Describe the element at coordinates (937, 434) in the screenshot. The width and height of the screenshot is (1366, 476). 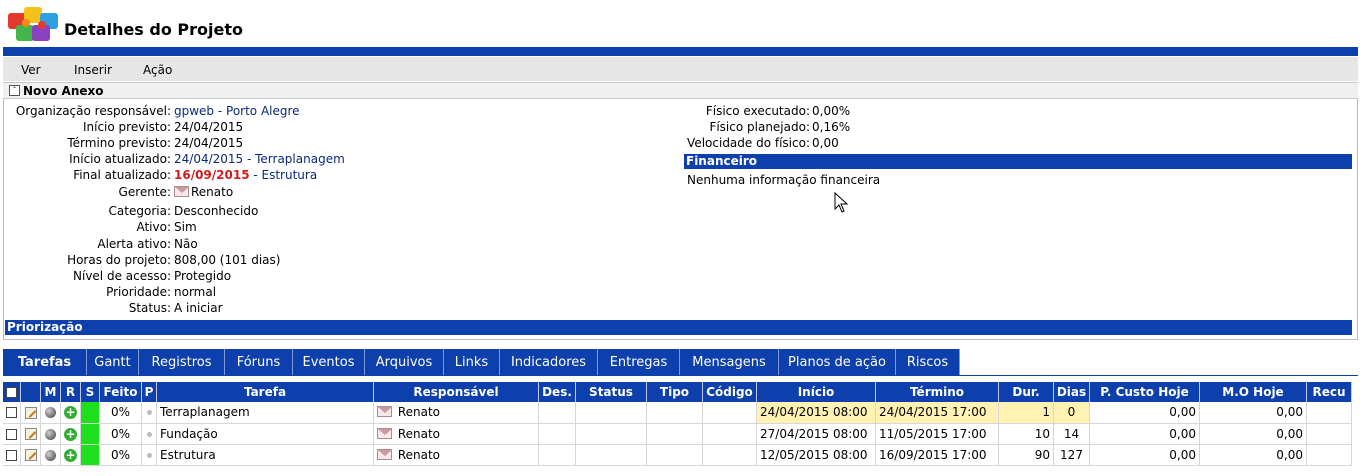
I see `termino-cell: 11/05/2015 17:00` at that location.